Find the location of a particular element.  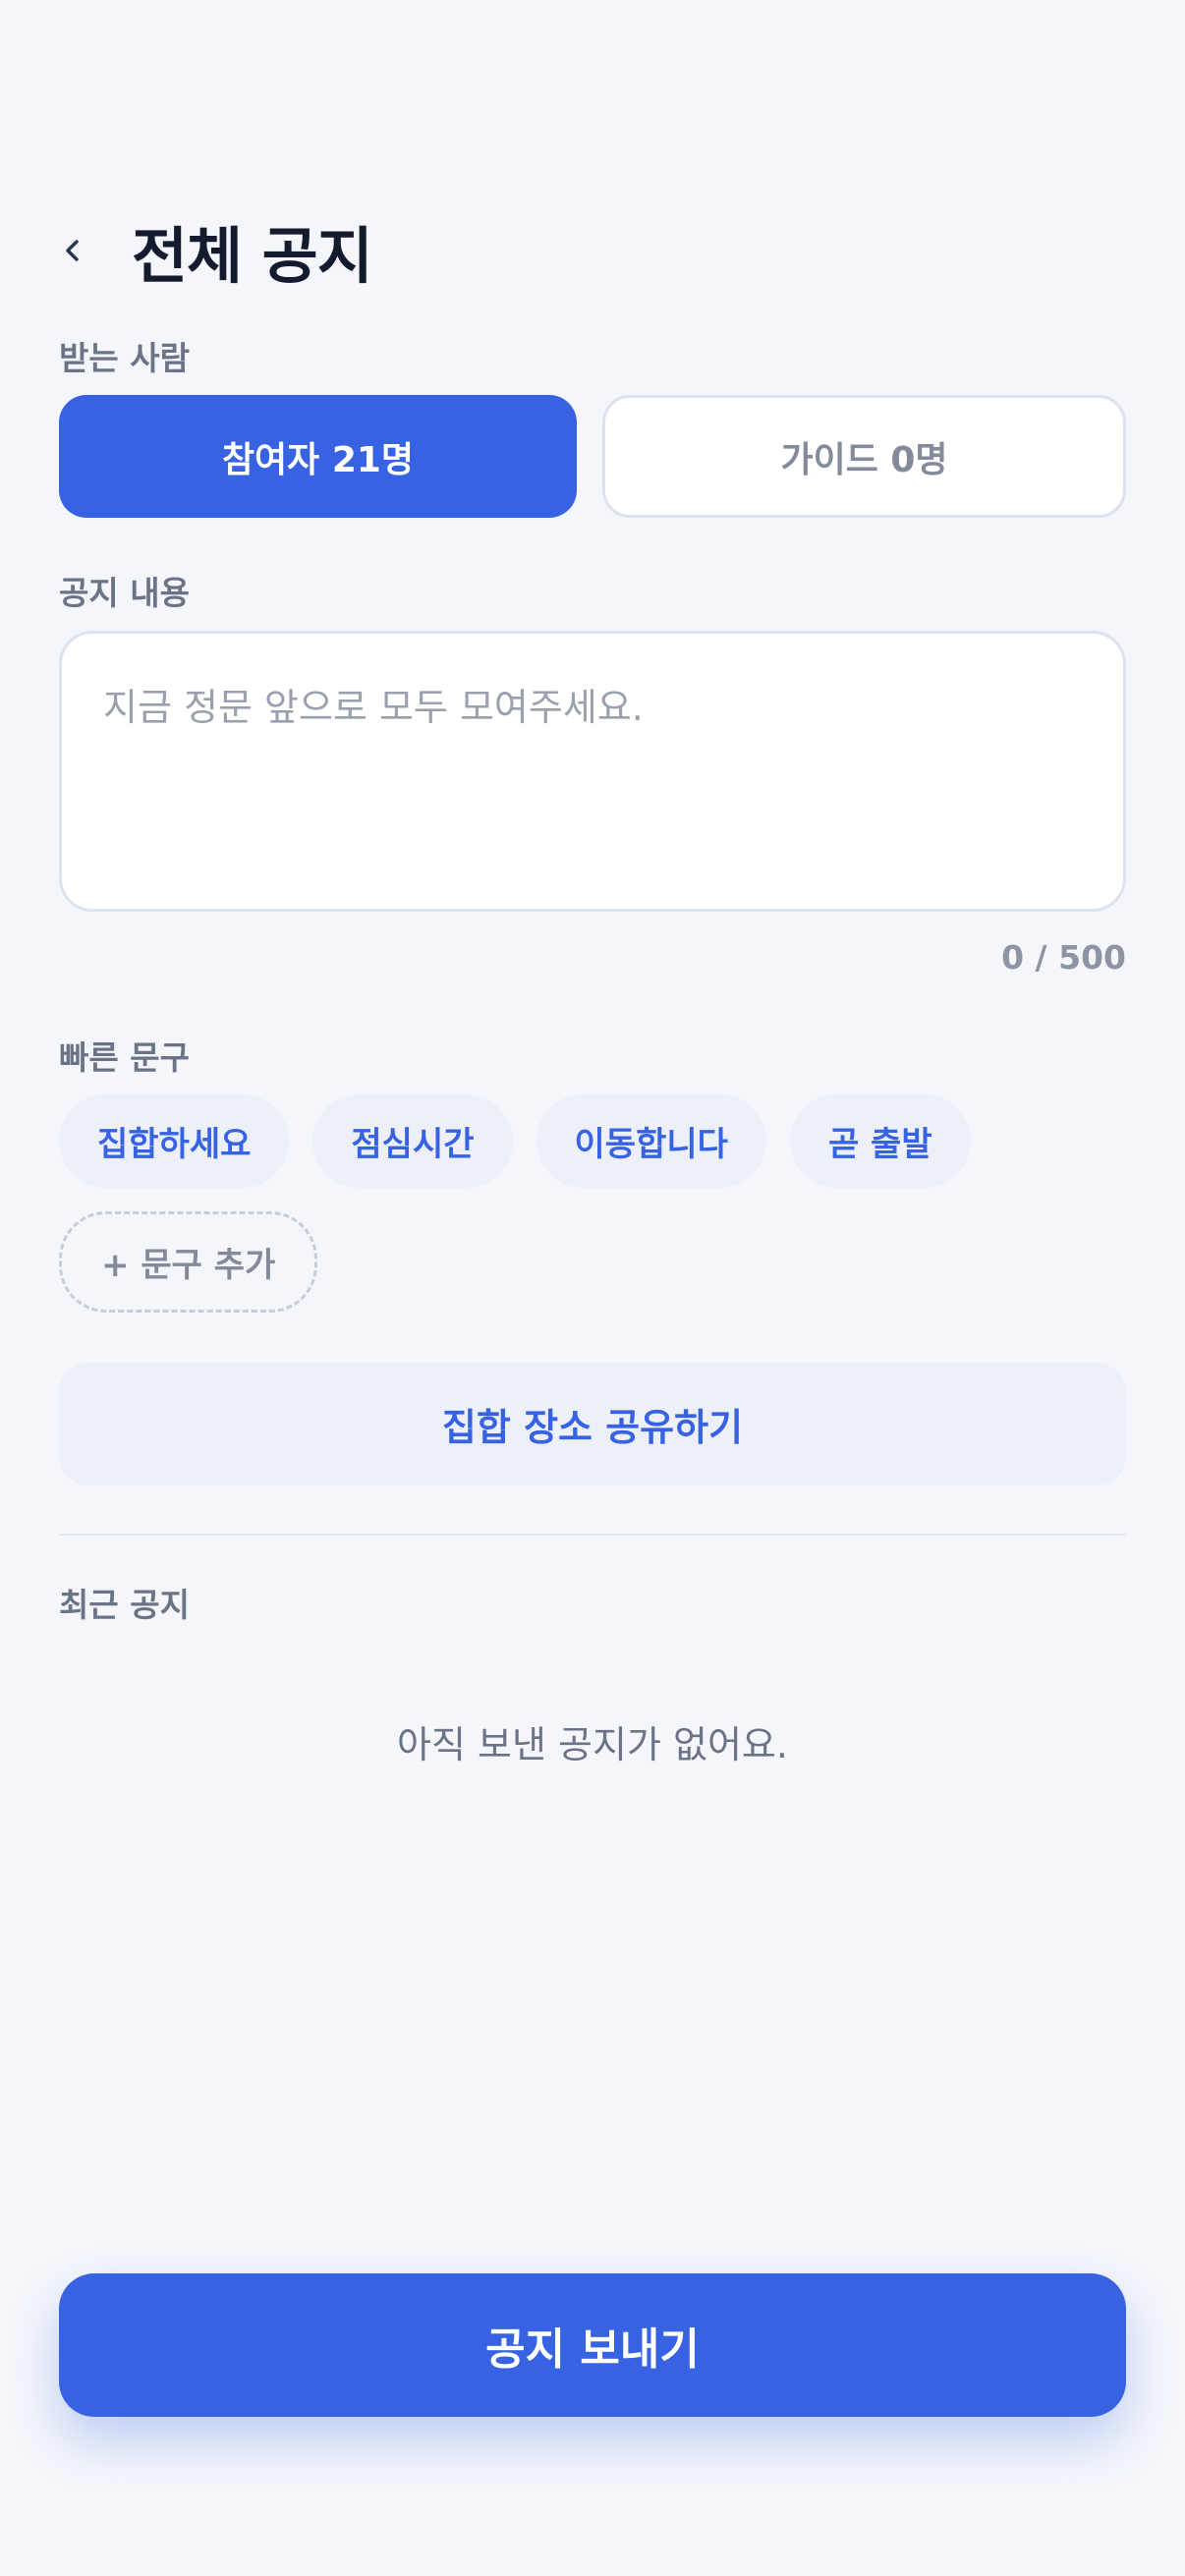

recipients-label: 받는 사람 is located at coordinates (125, 358).